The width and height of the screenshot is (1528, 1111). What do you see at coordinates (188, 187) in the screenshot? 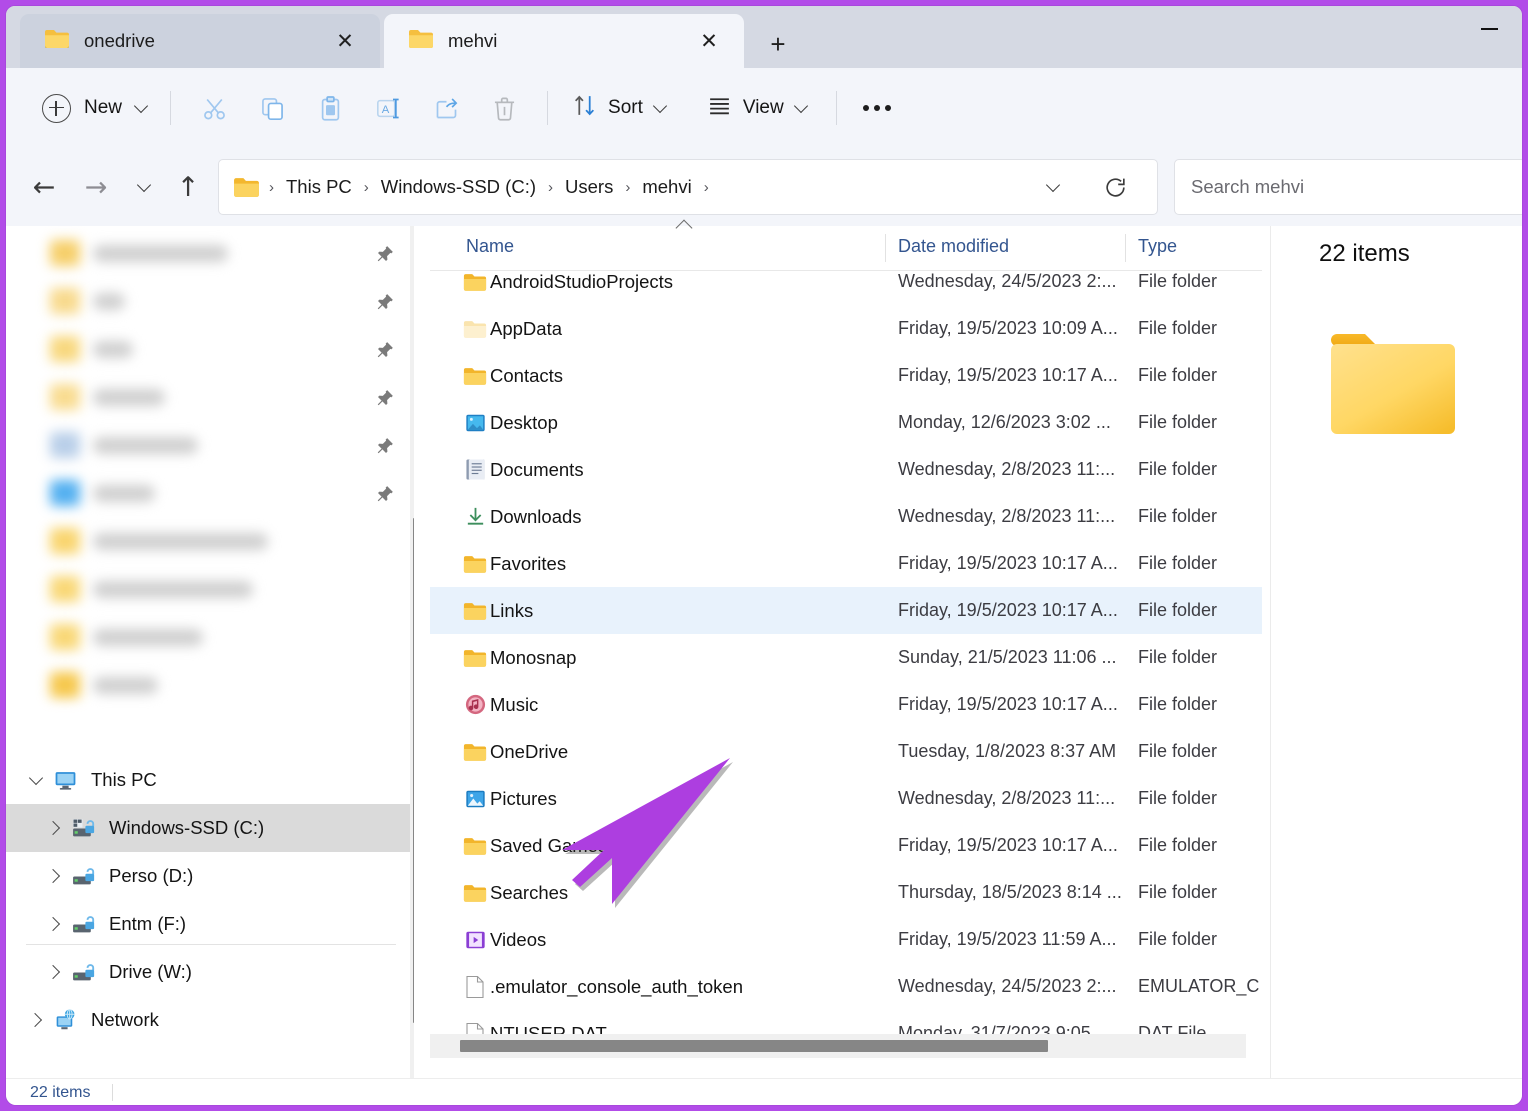
I see `up-button: ↑` at bounding box center [188, 187].